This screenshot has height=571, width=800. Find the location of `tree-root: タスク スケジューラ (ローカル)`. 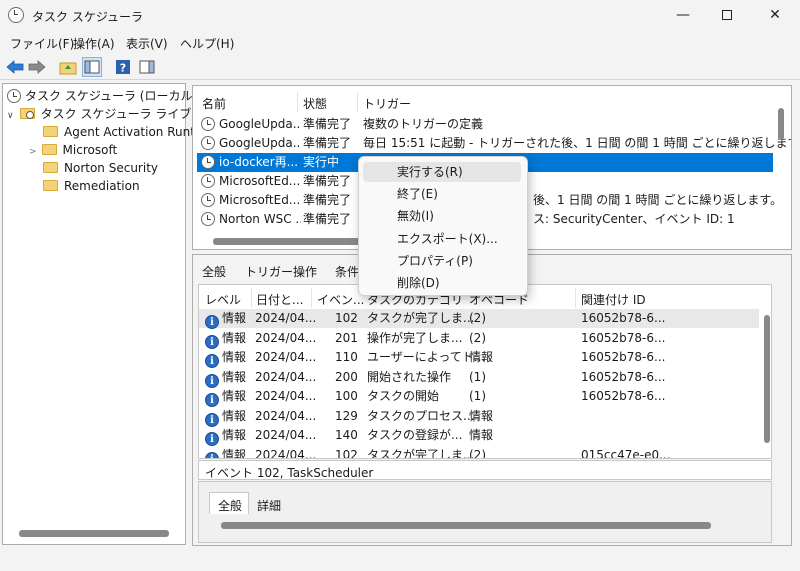

tree-root: タスク スケジューラ (ローカル) is located at coordinates (102, 96).